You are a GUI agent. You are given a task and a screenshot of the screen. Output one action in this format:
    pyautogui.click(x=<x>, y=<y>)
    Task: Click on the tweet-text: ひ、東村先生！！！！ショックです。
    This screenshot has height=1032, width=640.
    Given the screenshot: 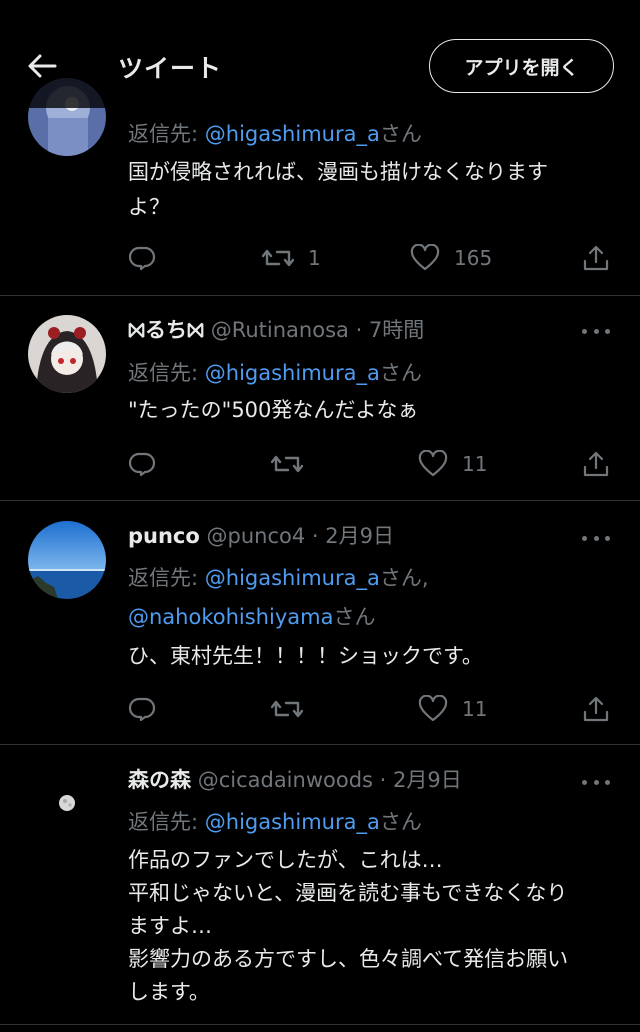 What is the action you would take?
    pyautogui.click(x=305, y=656)
    